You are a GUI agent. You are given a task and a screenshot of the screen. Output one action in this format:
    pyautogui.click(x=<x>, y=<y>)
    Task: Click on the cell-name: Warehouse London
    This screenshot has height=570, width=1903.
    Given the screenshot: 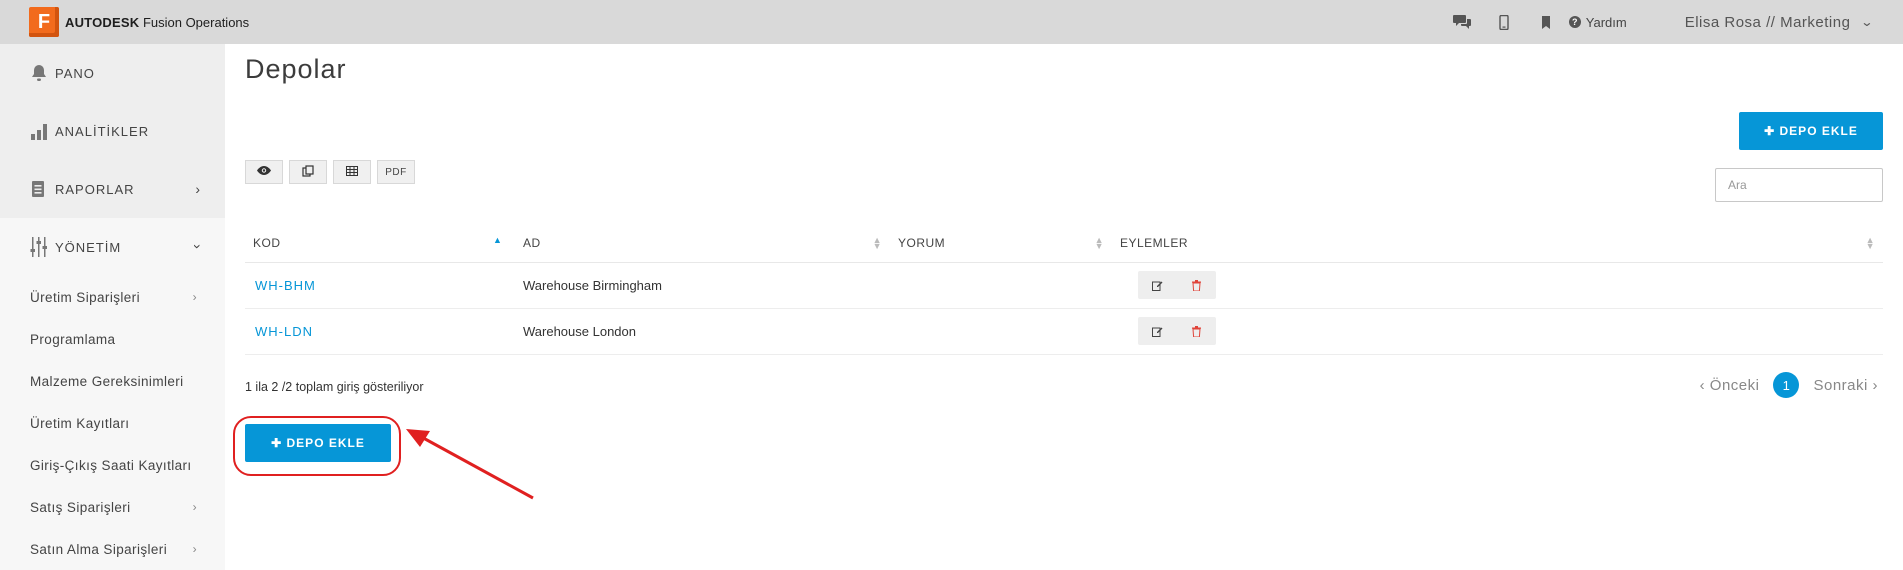 What is the action you would take?
    pyautogui.click(x=702, y=331)
    